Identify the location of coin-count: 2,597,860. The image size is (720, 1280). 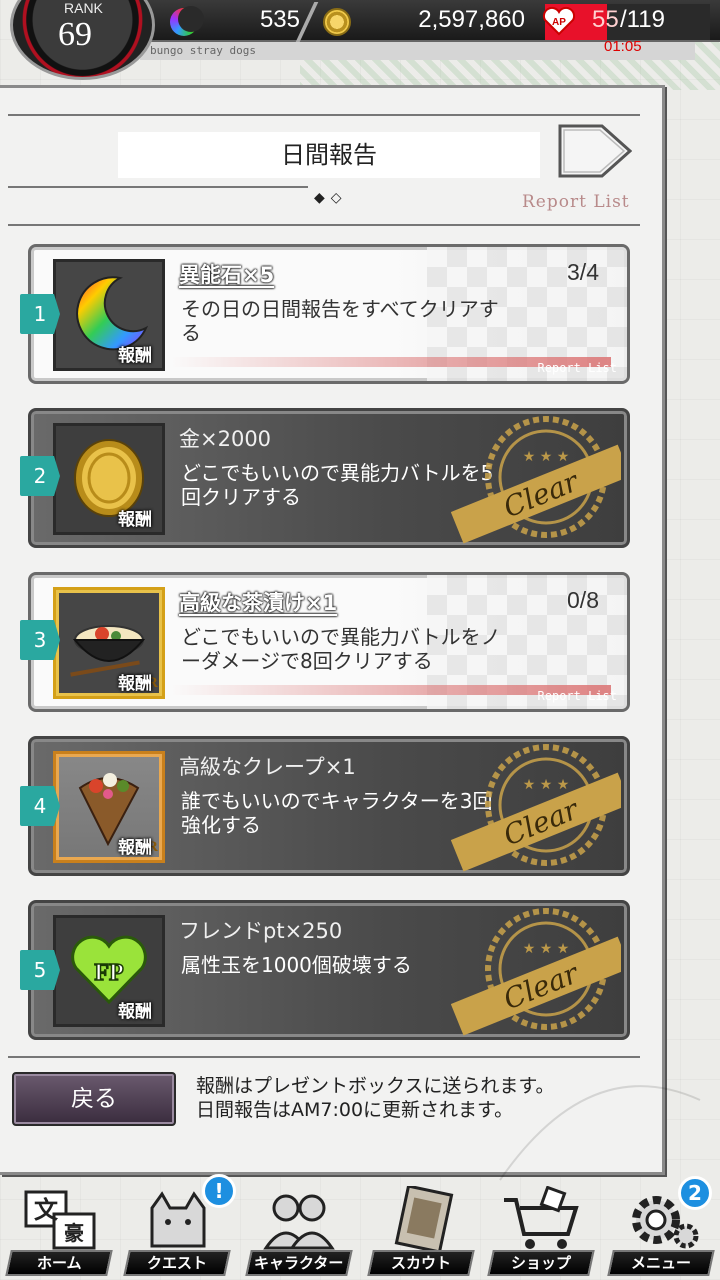
(471, 19).